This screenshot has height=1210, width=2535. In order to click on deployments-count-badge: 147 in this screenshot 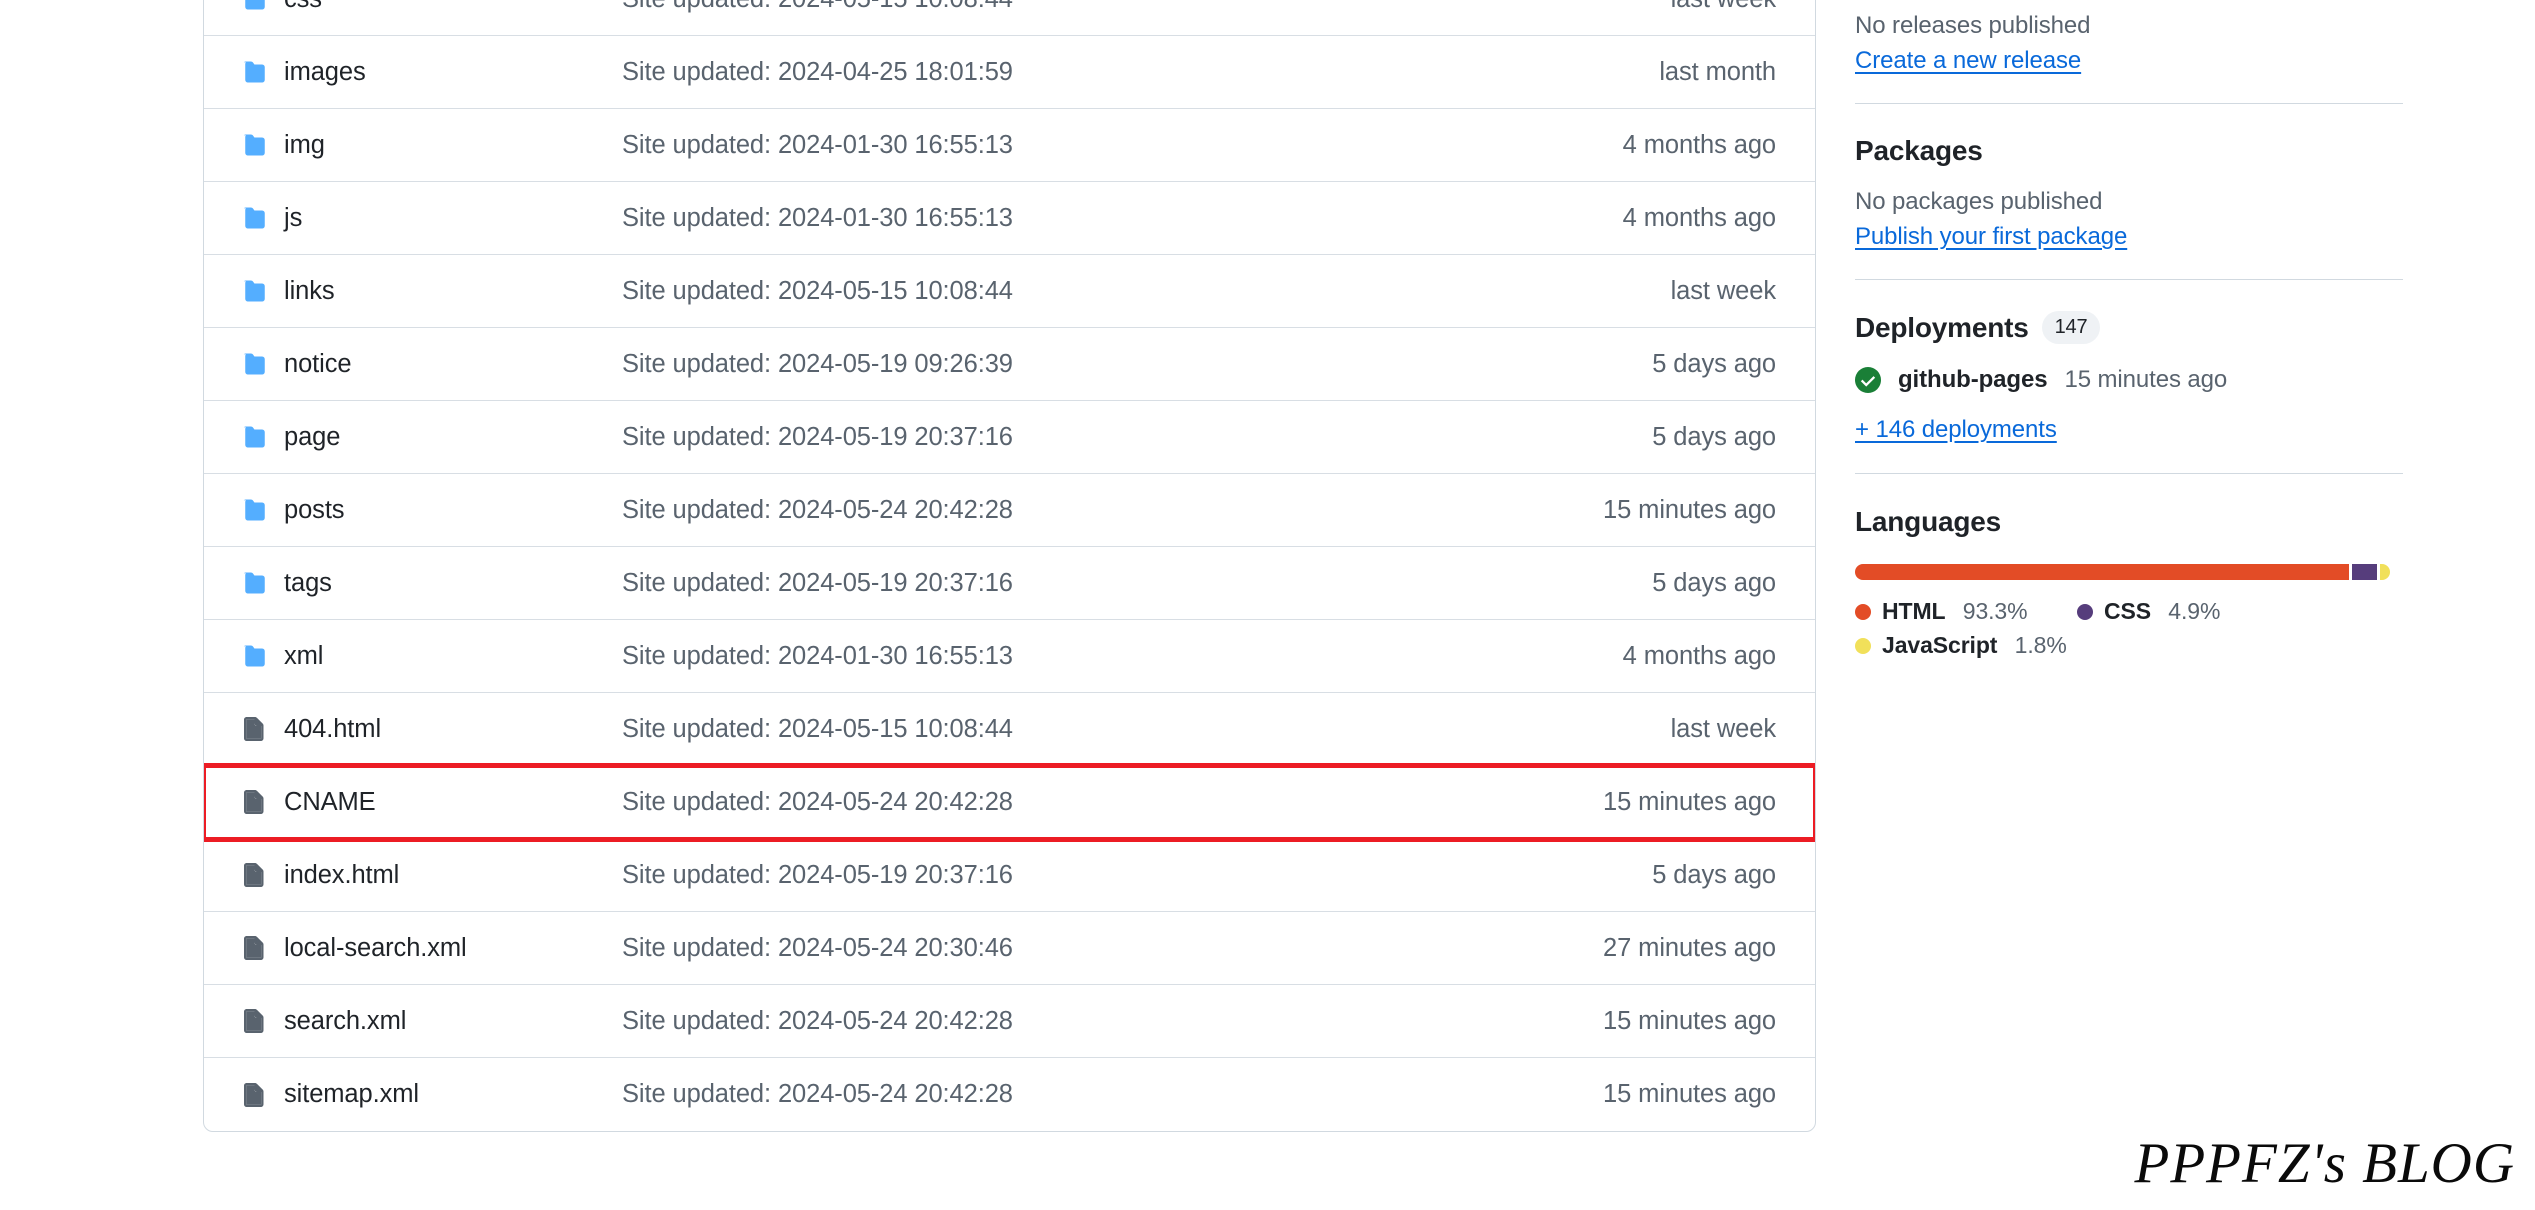, I will do `click(2071, 327)`.